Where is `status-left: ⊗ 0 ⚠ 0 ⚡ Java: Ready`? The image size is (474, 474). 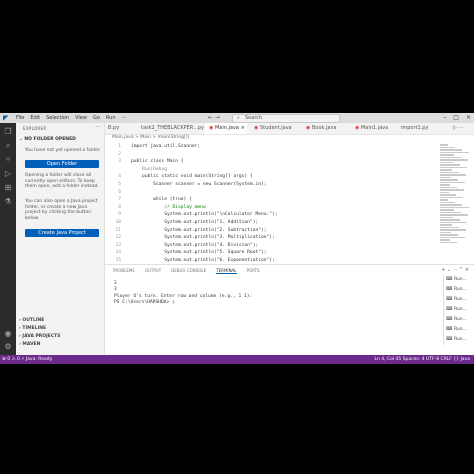 status-left: ⊗ 0 ⚠ 0 ⚡ Java: Ready is located at coordinates (27, 359).